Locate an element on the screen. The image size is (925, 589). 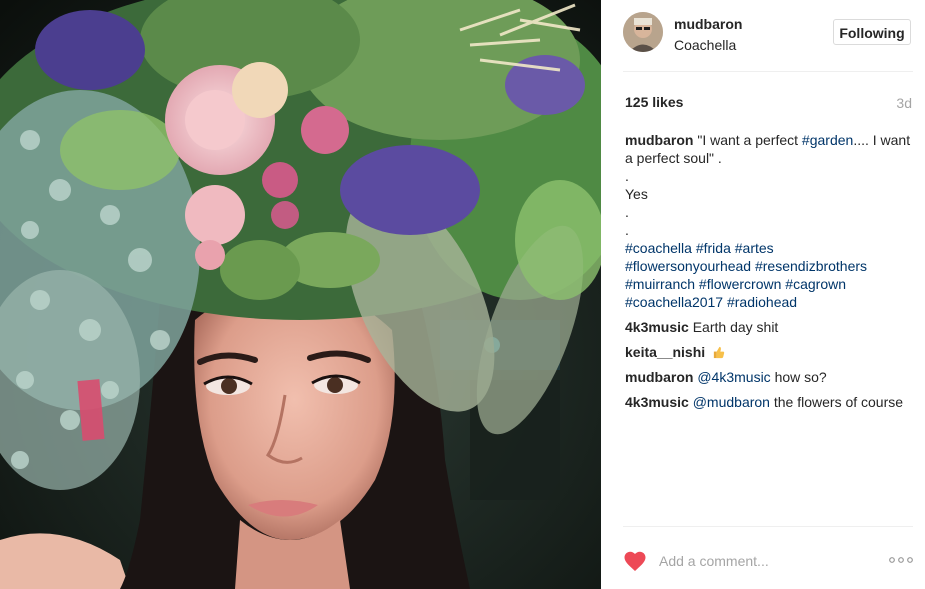
header-divider is located at coordinates (768, 71).